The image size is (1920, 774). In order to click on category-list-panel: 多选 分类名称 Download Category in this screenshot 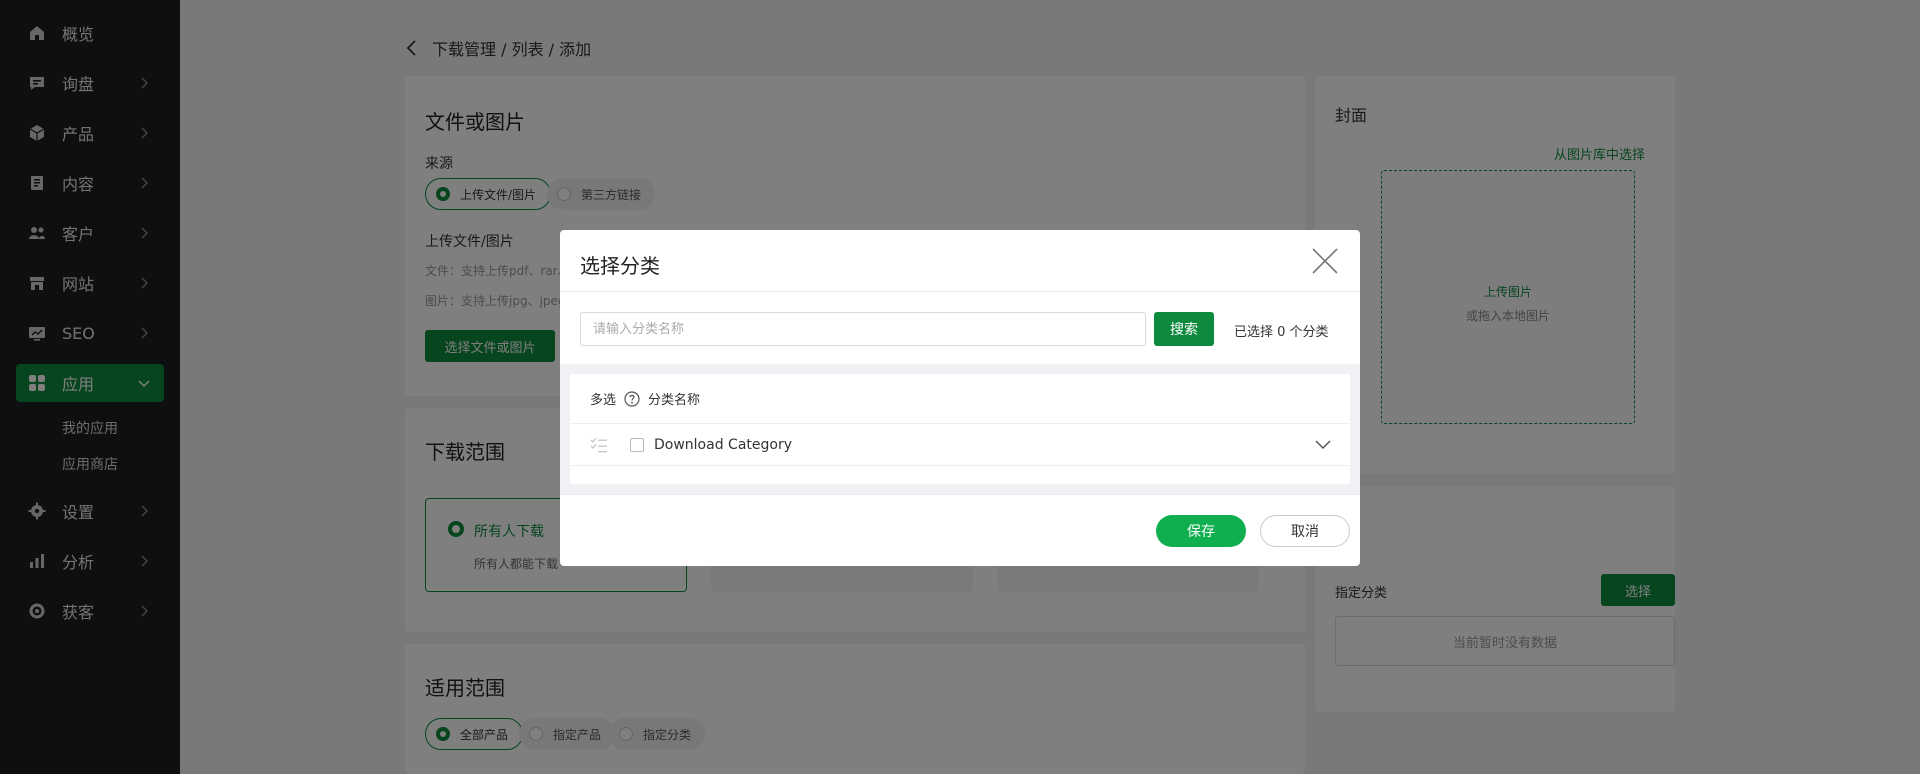, I will do `click(960, 429)`.